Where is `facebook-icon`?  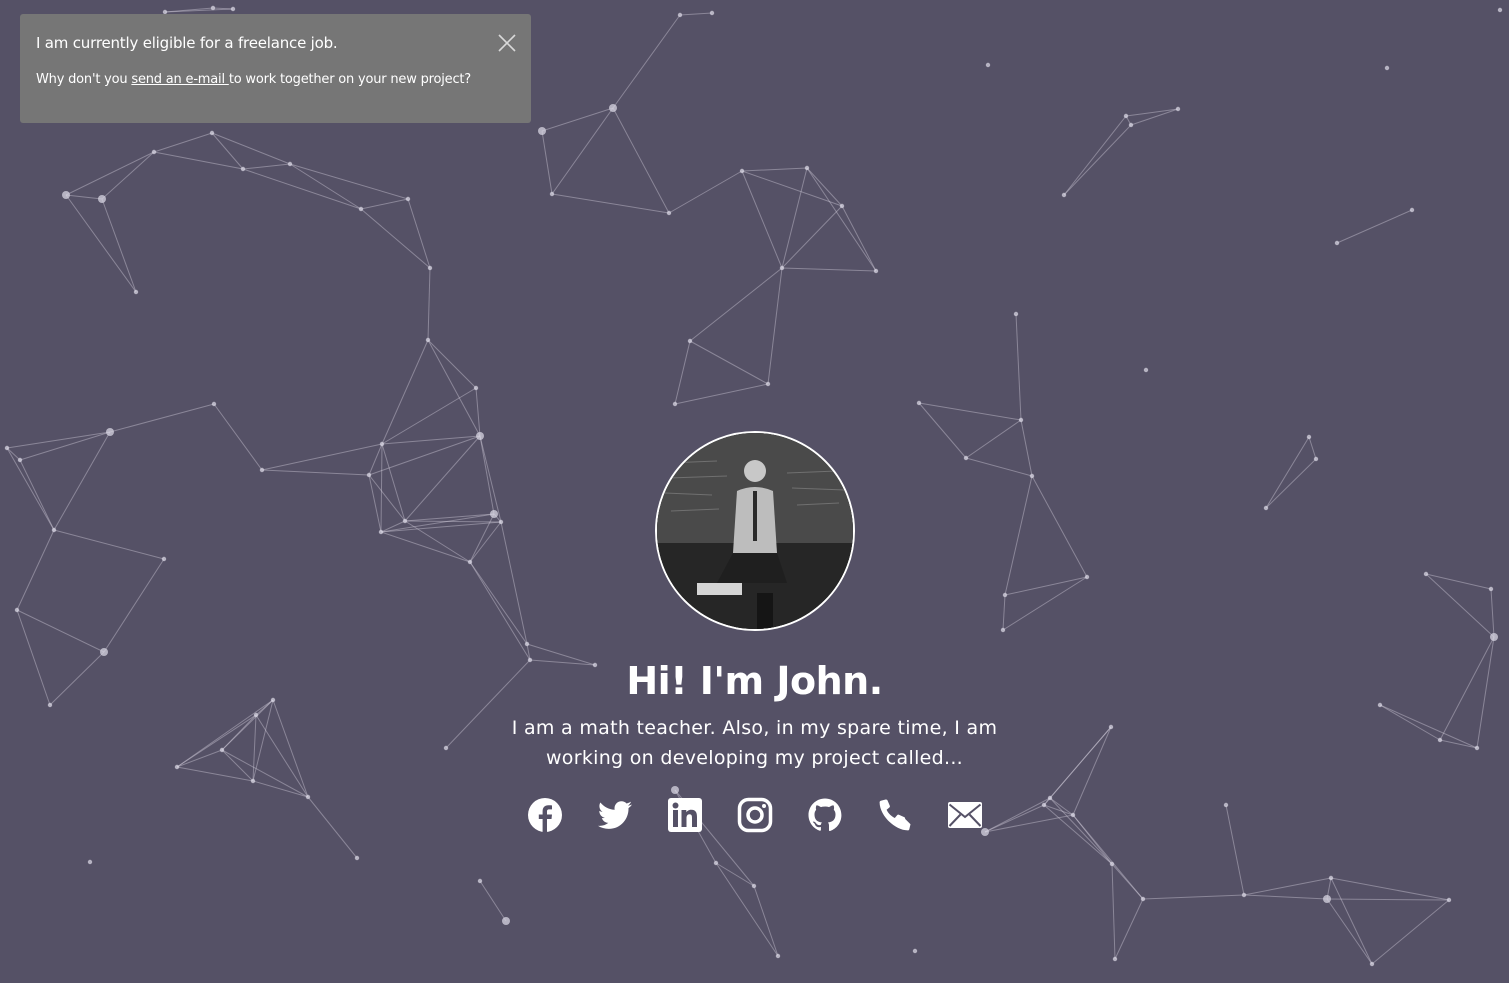
facebook-icon is located at coordinates (544, 815).